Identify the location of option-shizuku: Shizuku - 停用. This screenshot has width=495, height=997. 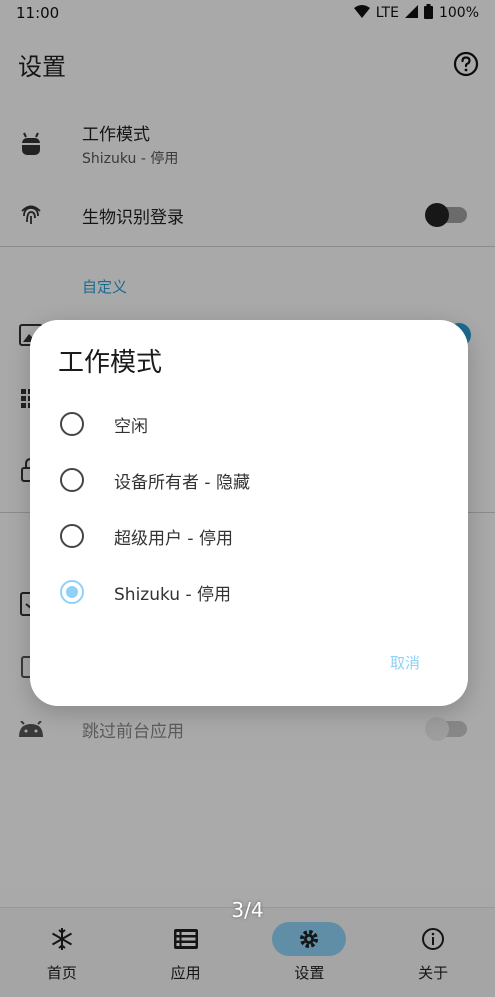
(249, 592).